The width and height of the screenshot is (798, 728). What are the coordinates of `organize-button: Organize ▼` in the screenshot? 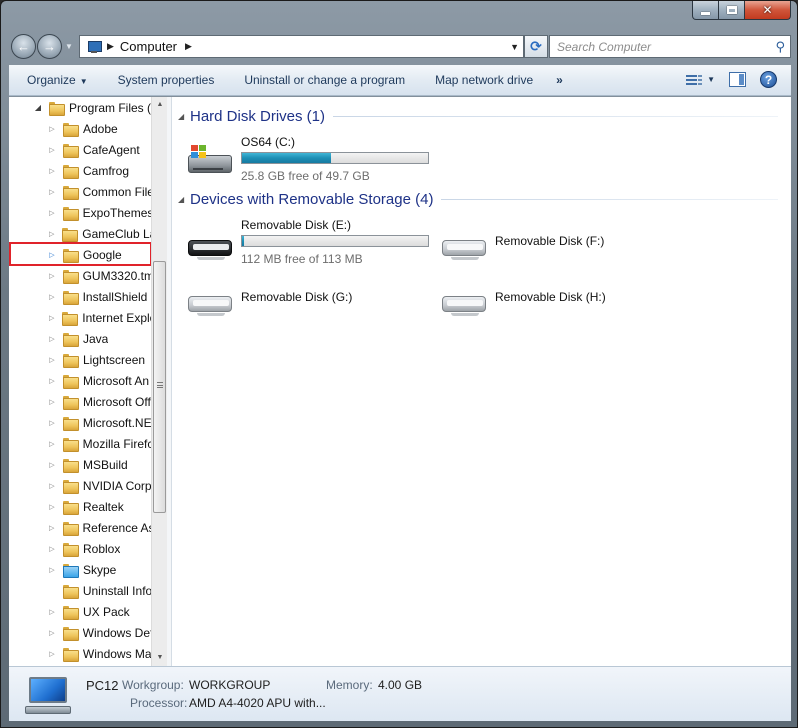 It's located at (56, 80).